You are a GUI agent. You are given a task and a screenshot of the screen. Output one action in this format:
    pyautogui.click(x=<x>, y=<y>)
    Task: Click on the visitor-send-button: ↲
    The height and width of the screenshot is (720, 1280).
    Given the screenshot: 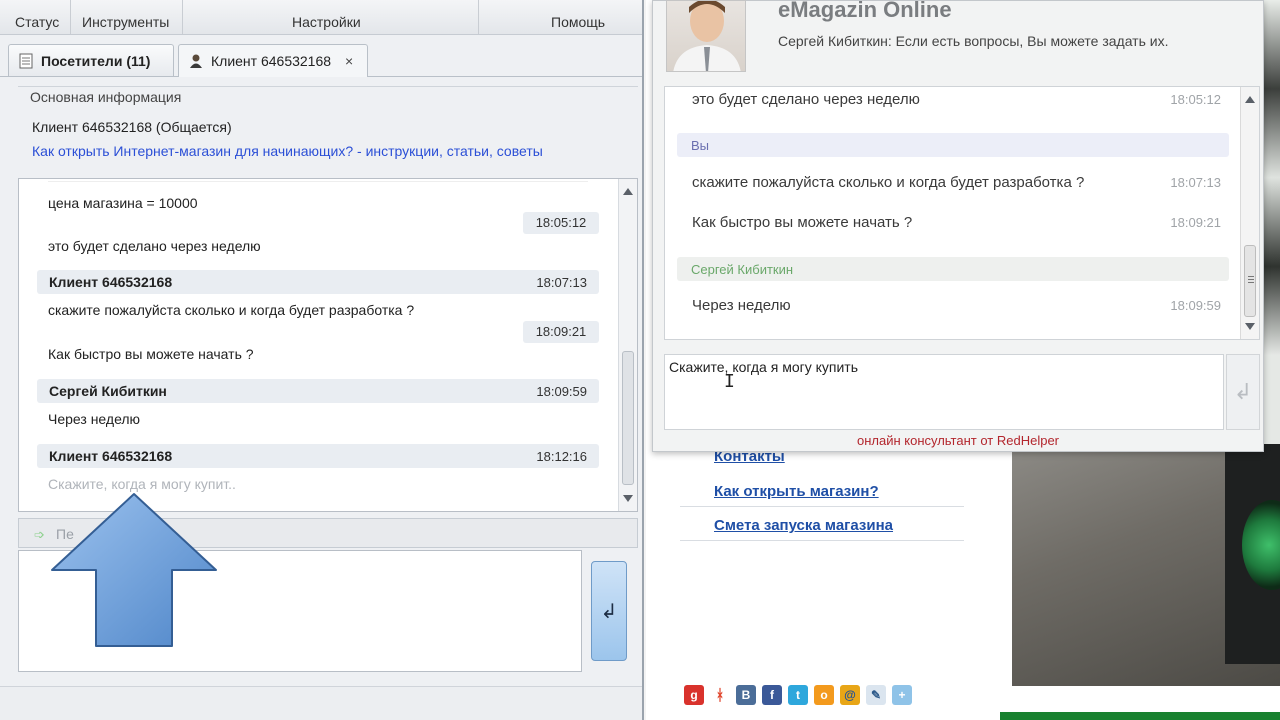 What is the action you would take?
    pyautogui.click(x=1243, y=392)
    